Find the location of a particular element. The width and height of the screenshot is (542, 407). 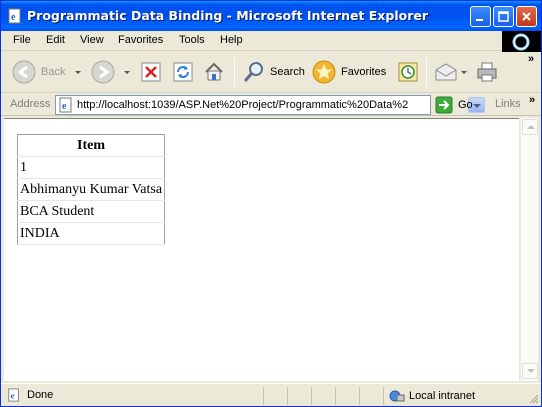

refresh-button is located at coordinates (183, 72).